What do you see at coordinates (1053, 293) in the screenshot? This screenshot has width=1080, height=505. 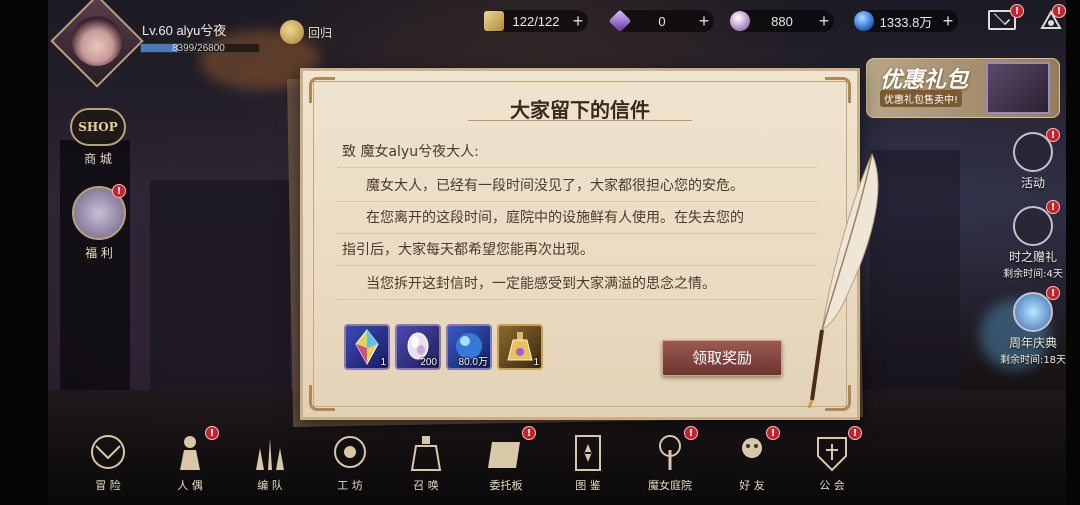 I see `anniversary-badge: !` at bounding box center [1053, 293].